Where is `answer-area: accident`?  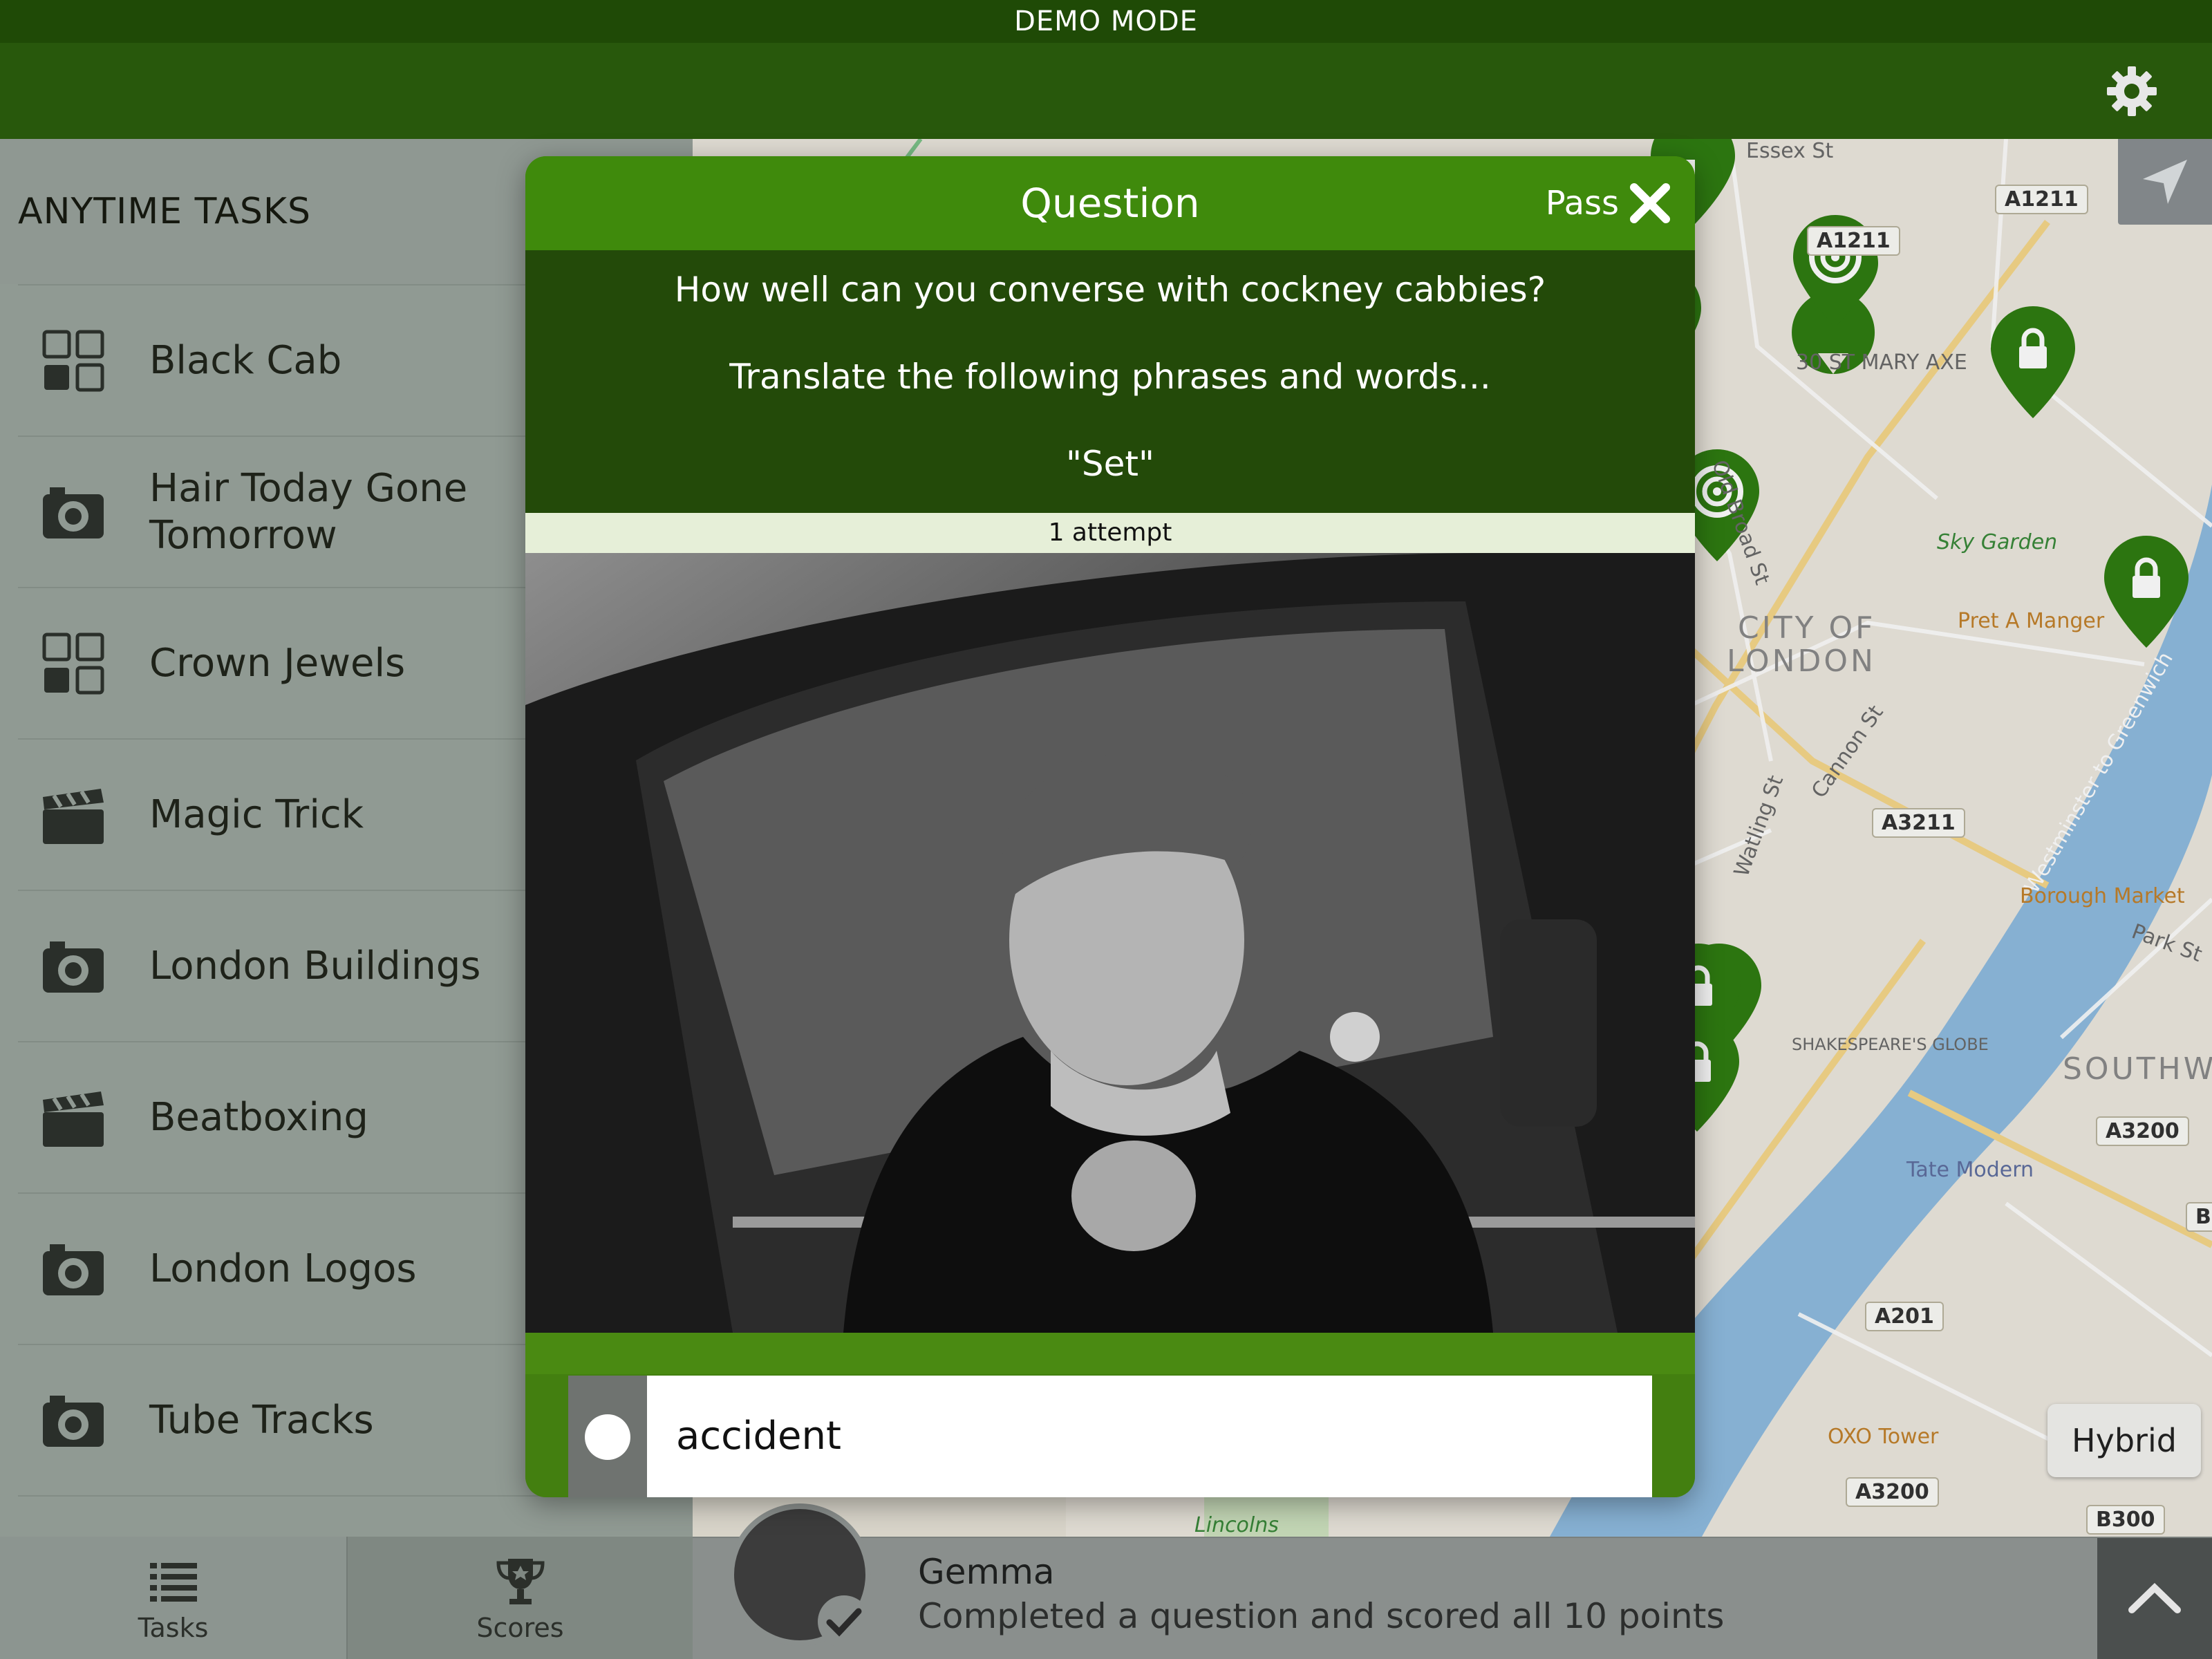 answer-area: accident is located at coordinates (1110, 1415).